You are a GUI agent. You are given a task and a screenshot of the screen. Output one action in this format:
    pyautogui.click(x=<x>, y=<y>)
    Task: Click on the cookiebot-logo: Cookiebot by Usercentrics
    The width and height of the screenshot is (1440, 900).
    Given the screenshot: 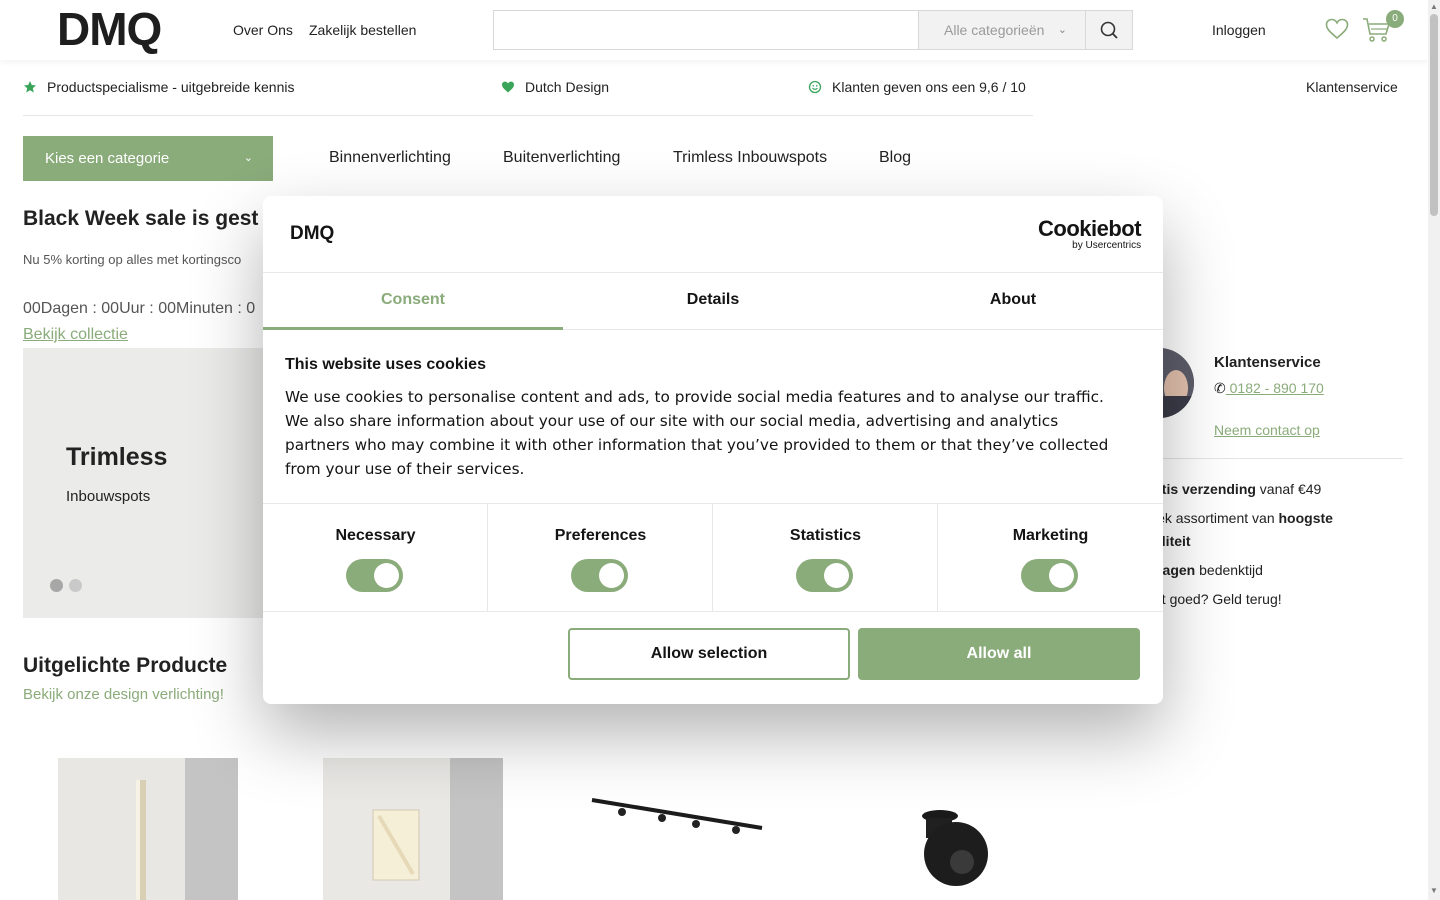 What is the action you would take?
    pyautogui.click(x=1090, y=234)
    